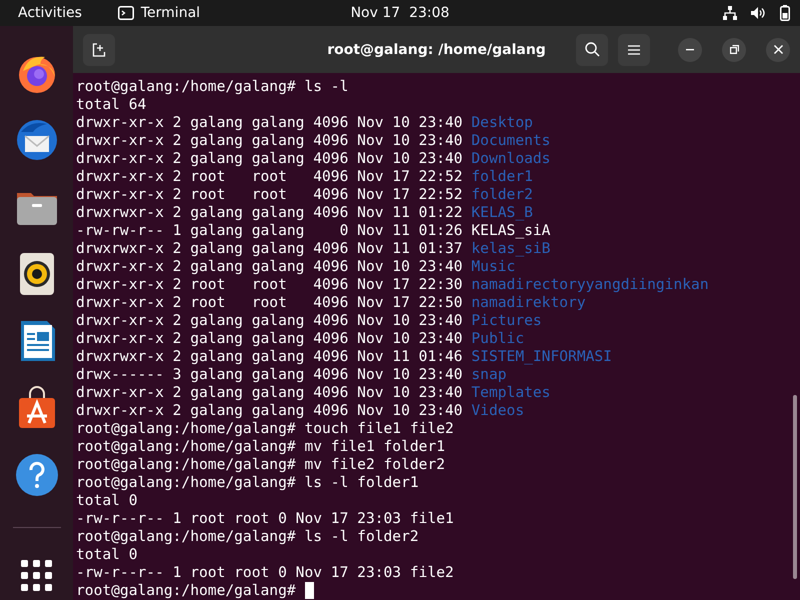 The image size is (800, 600). I want to click on help-icon, so click(36, 475).